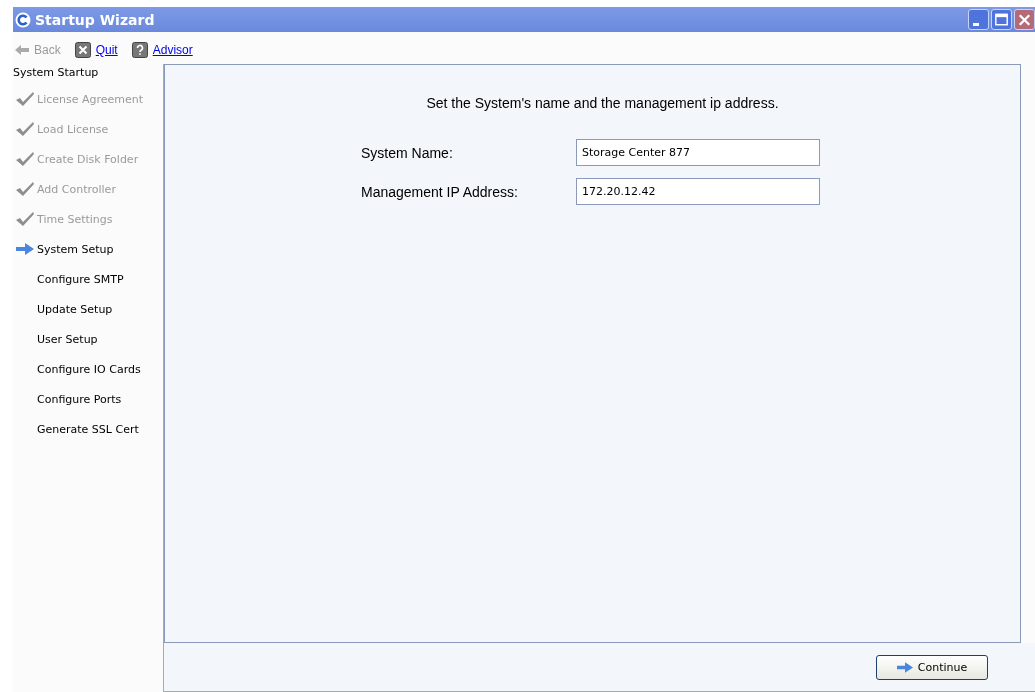 Image resolution: width=1035 pixels, height=692 pixels. Describe the element at coordinates (22, 50) in the screenshot. I see `back-arrow-icon` at that location.